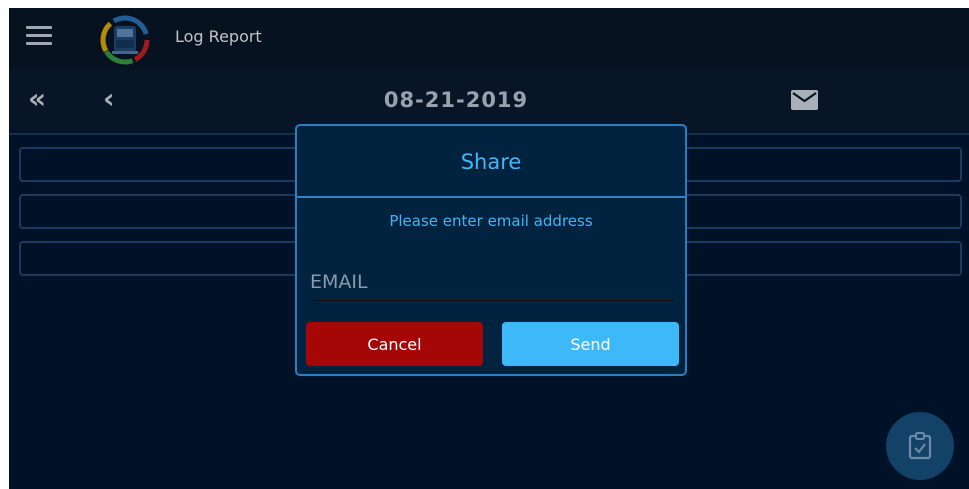  I want to click on dialog-title: Share, so click(491, 162).